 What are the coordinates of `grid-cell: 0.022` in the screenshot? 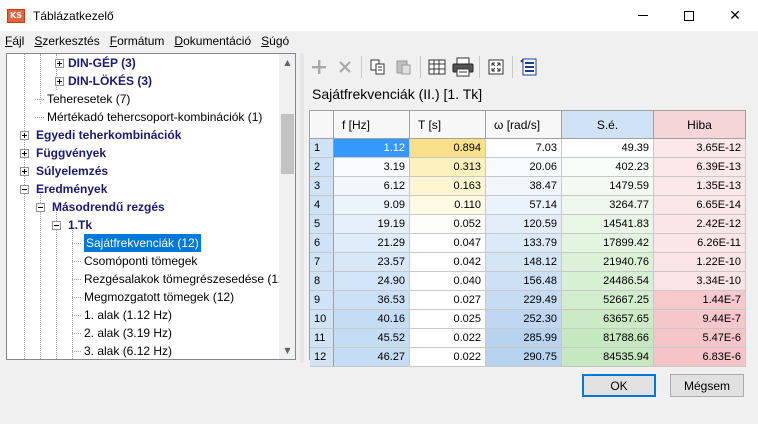 It's located at (448, 338).